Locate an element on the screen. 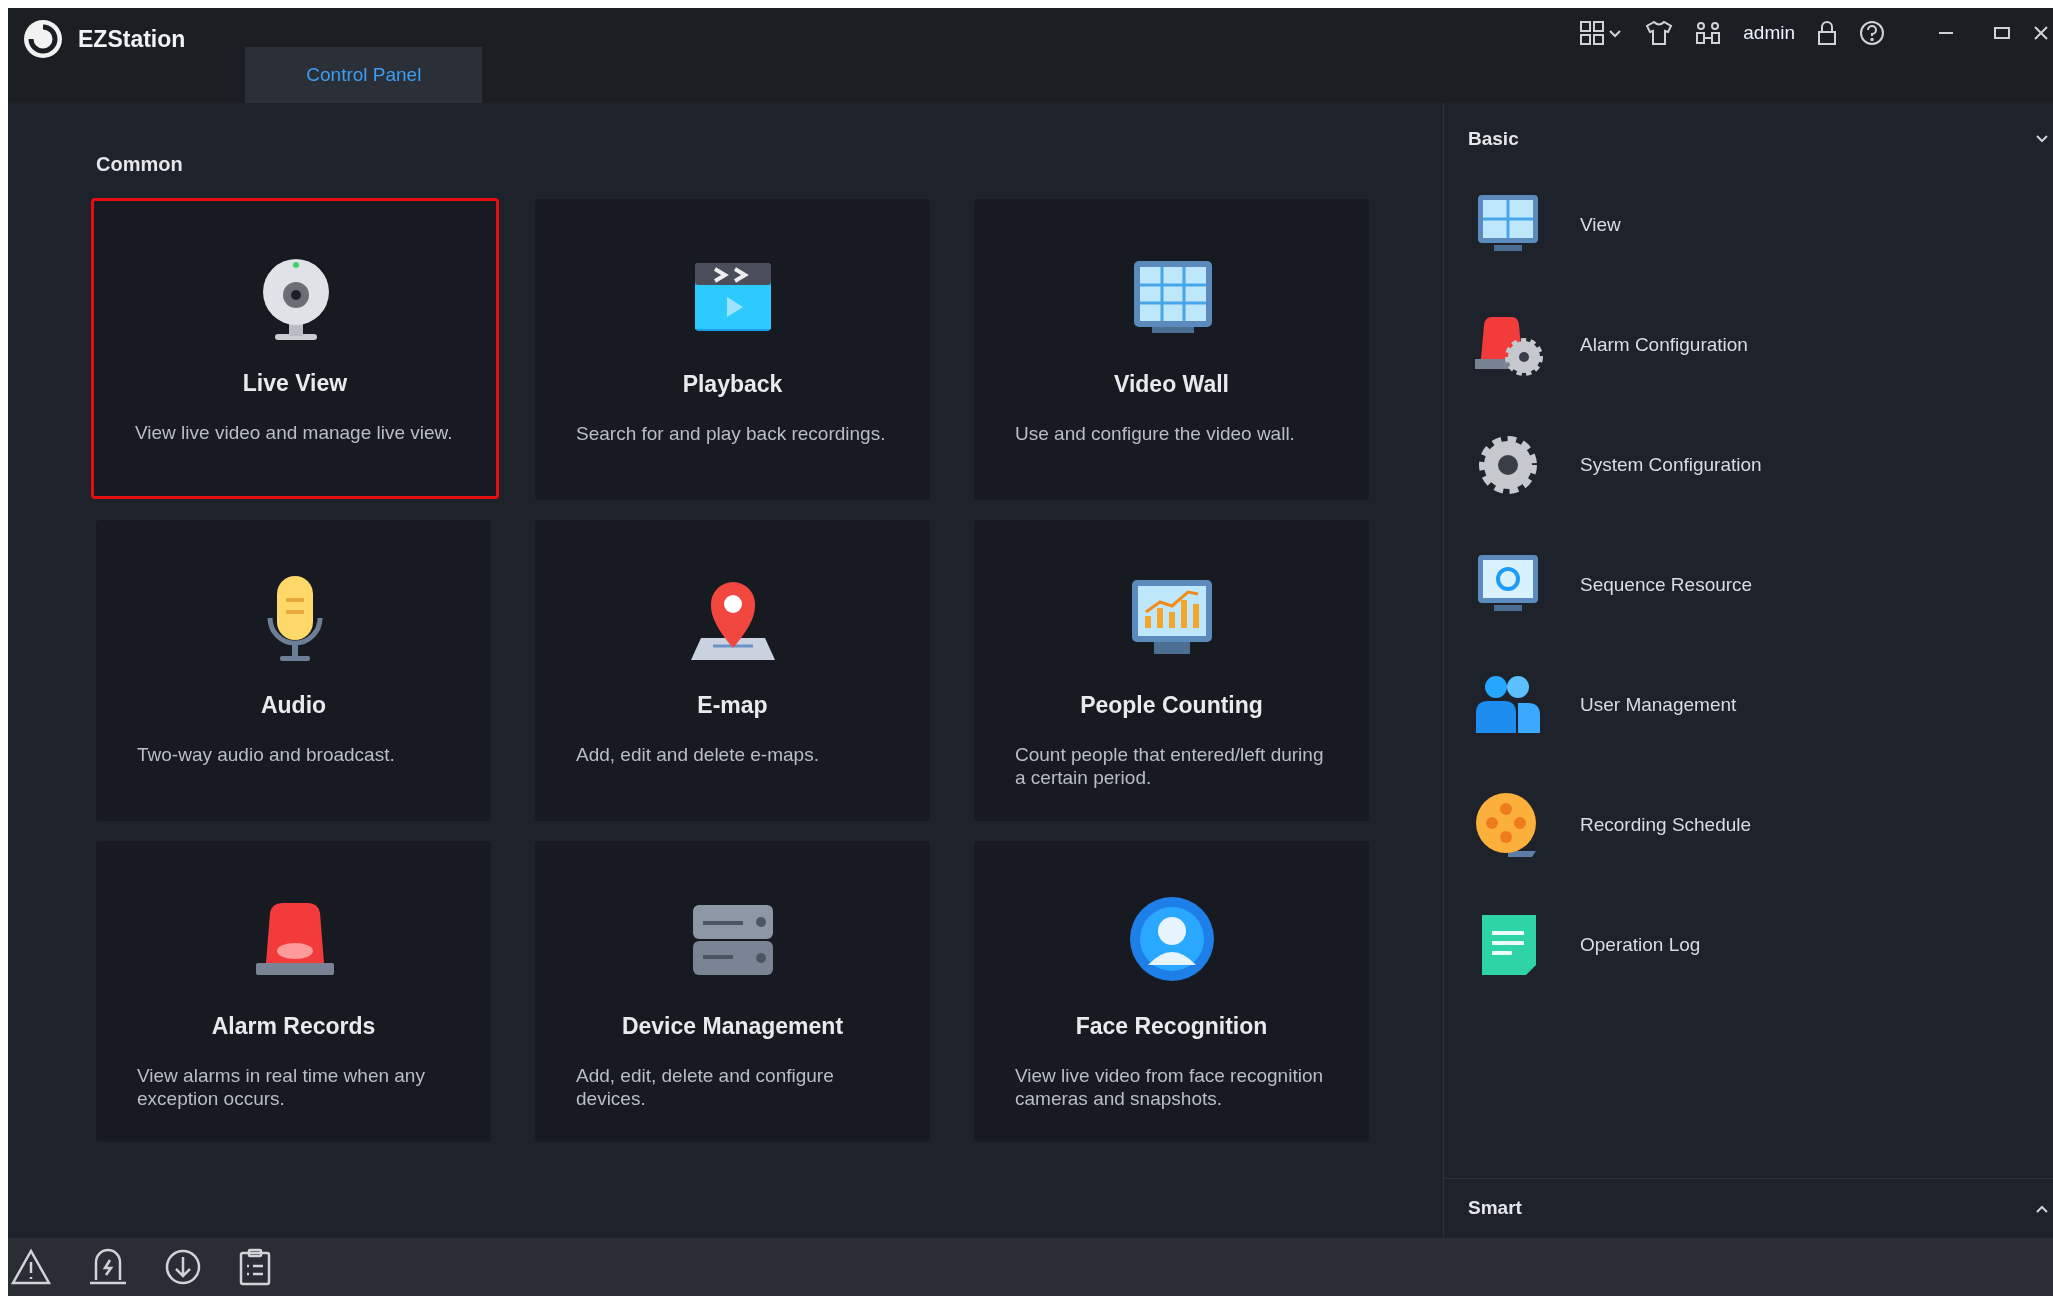 Image resolution: width=2053 pixels, height=1296 pixels. section-title: Smart is located at coordinates (1495, 1208).